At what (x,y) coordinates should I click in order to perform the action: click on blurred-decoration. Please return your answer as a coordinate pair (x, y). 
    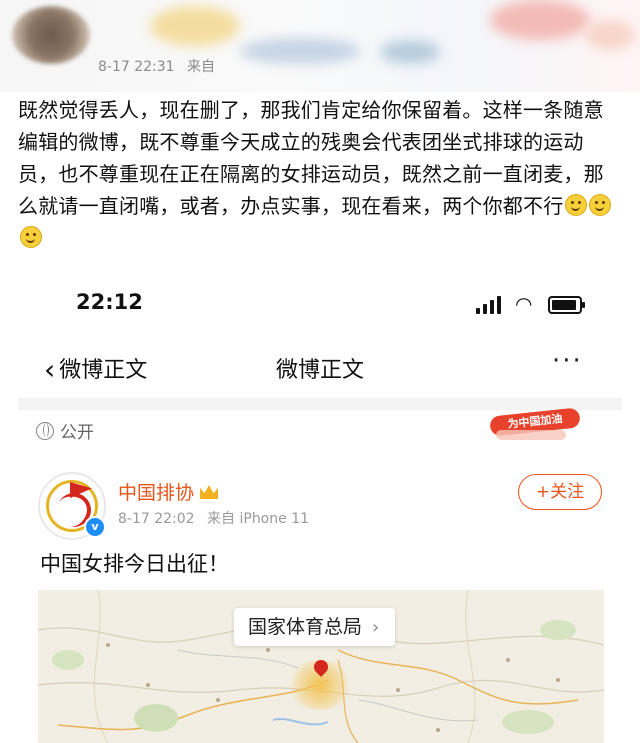
    Looking at the image, I should click on (540, 20).